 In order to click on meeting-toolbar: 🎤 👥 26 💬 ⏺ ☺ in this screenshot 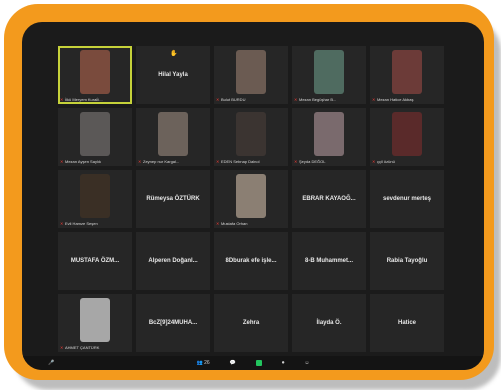, I will do `click(253, 363)`.